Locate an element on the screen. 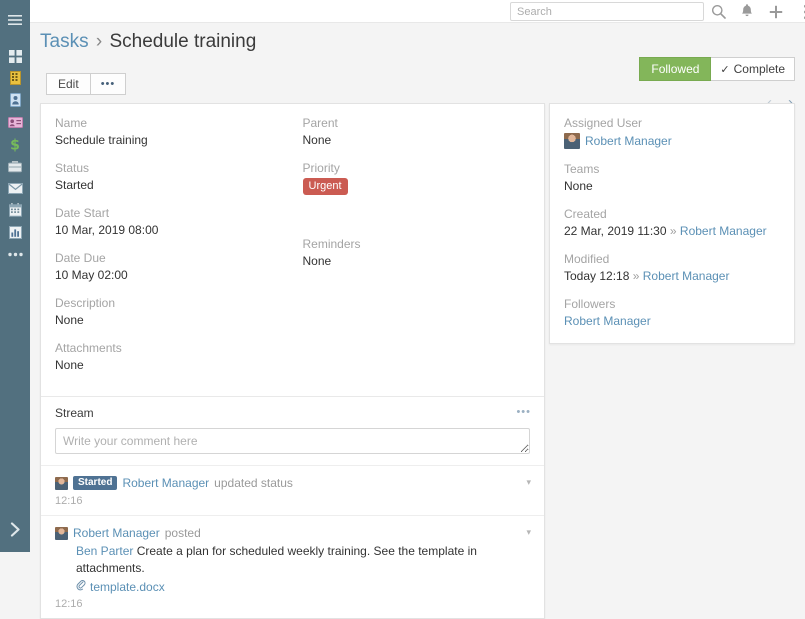  sidebar-item-opportunities: $ is located at coordinates (15, 144).